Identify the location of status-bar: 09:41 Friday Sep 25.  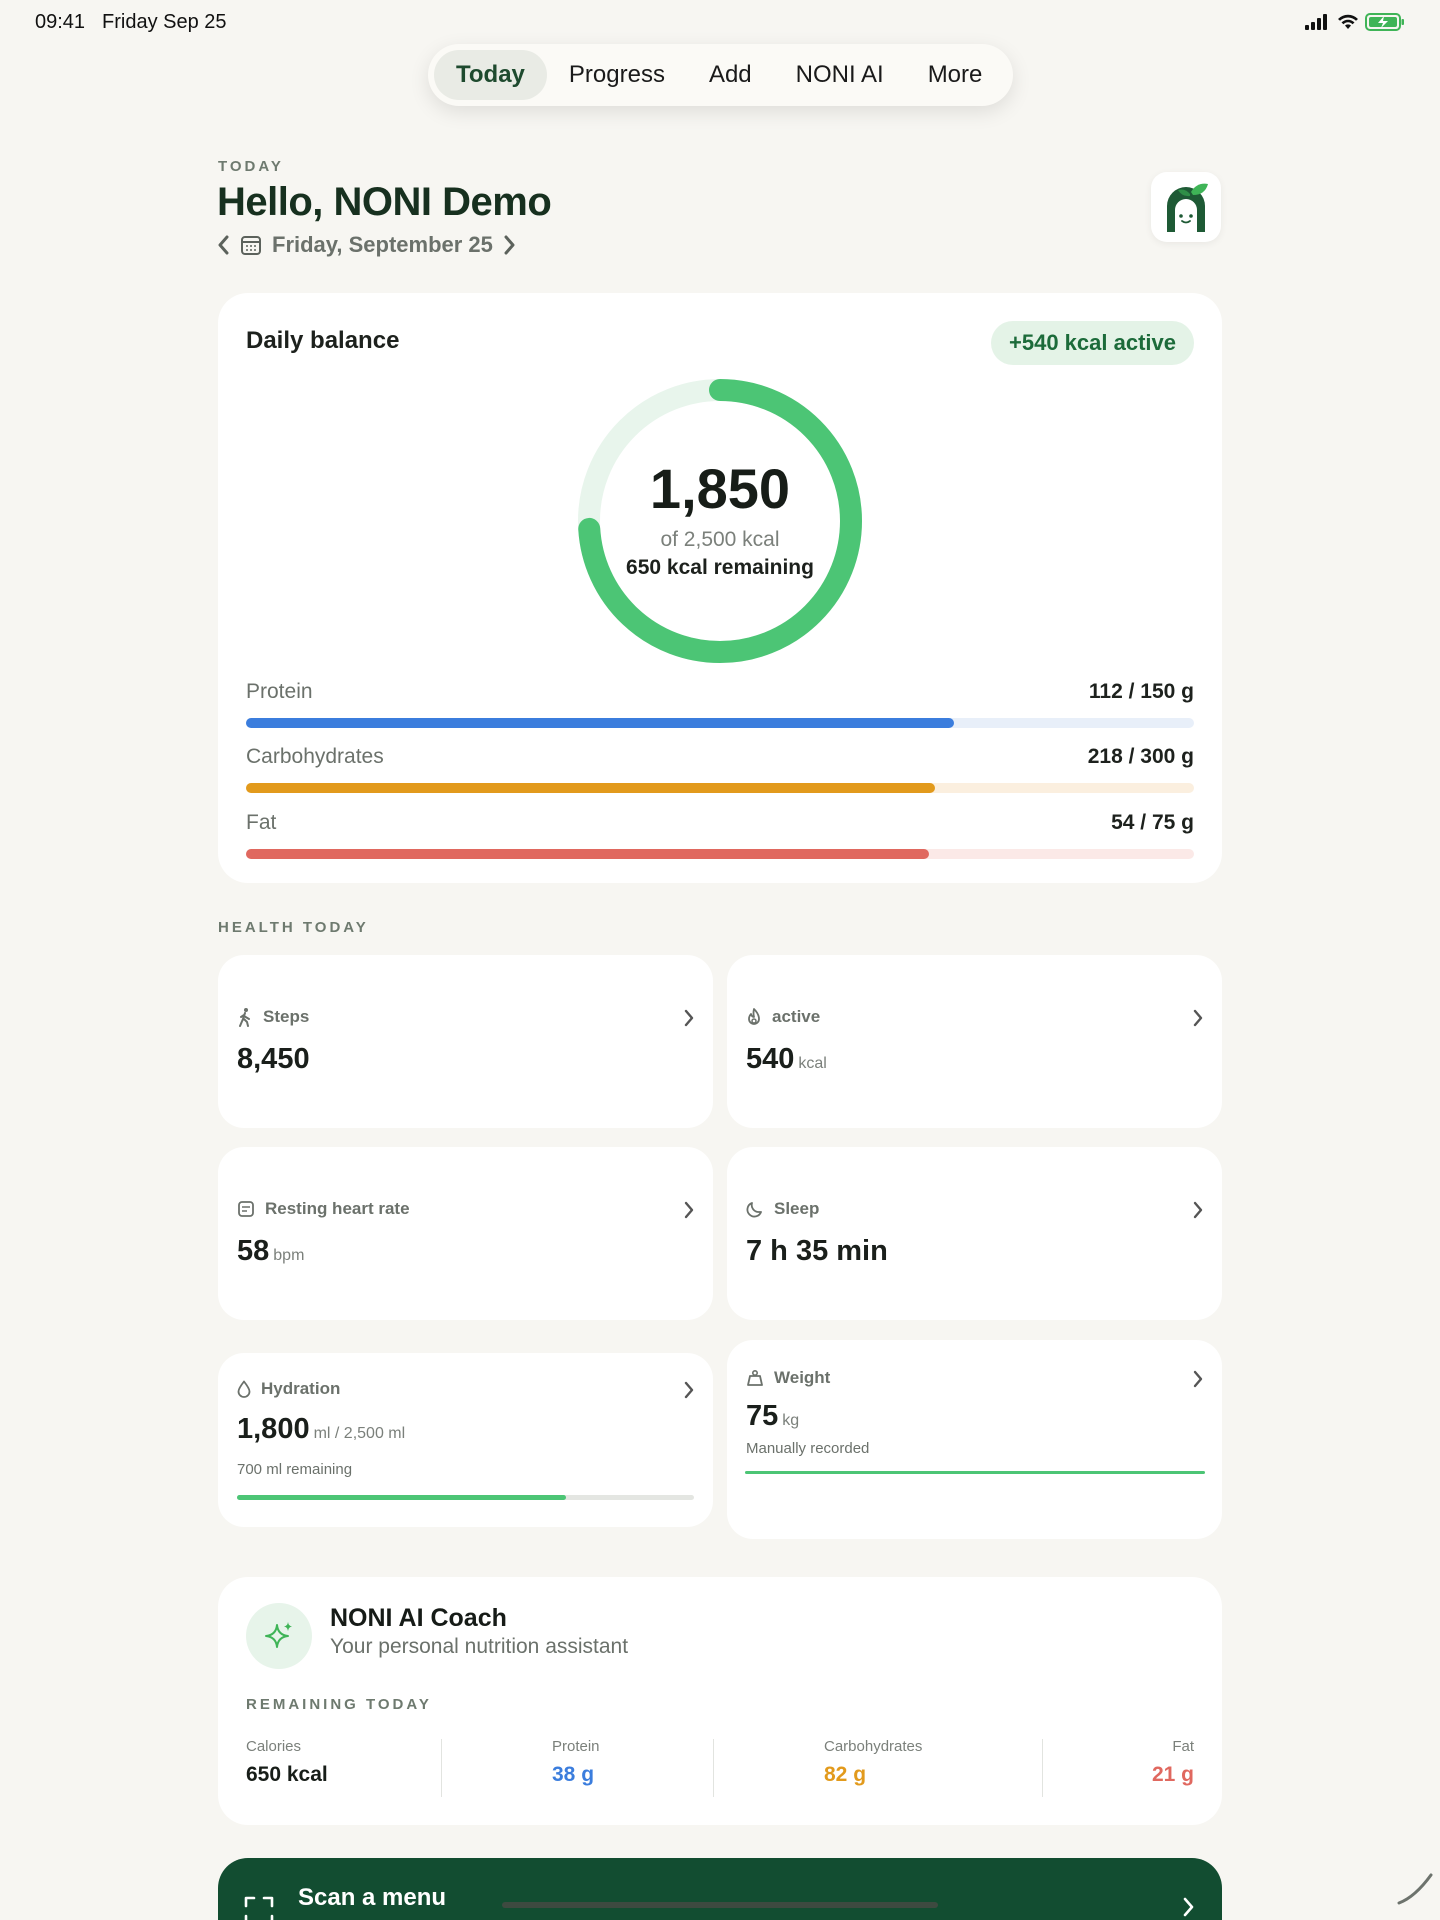
(720, 22).